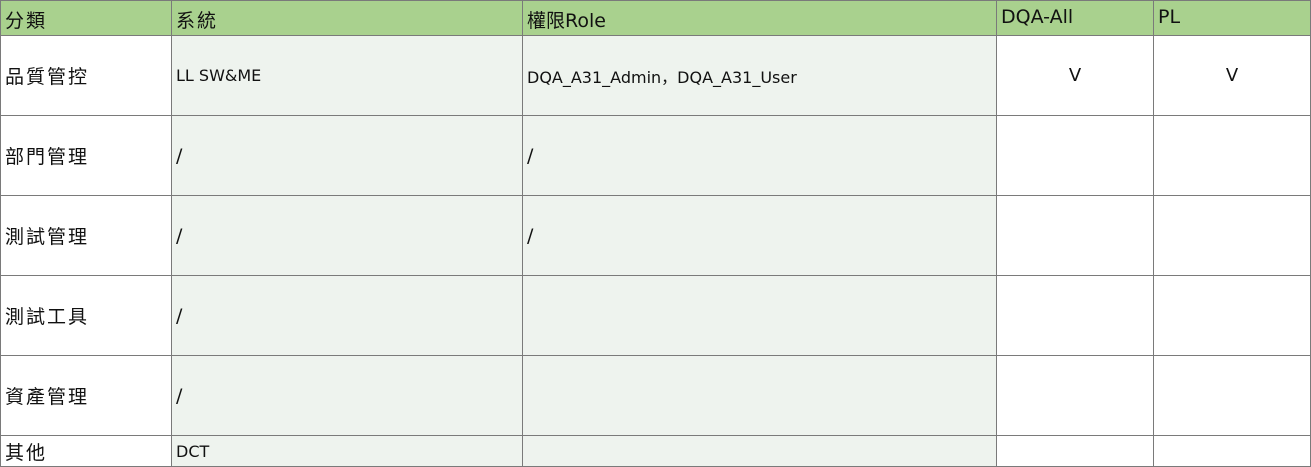  I want to click on category-cell: 測試工具, so click(86, 315).